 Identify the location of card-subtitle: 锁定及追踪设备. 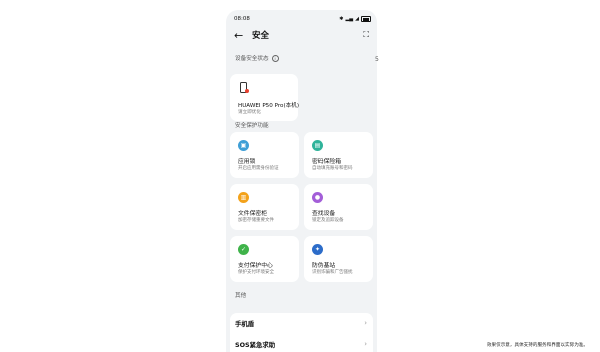
(328, 220).